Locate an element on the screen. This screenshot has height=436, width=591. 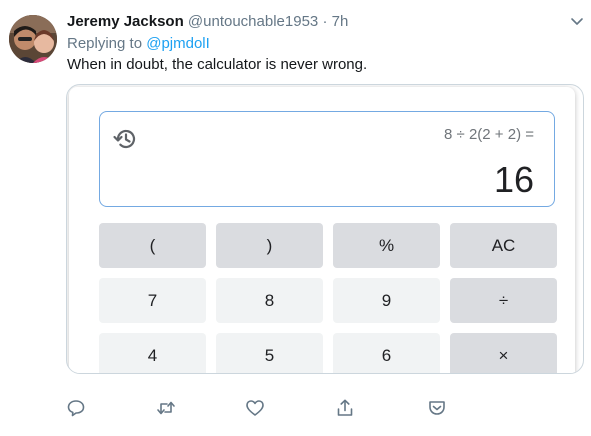
tweet-header: Jeremy Jackson @untouchable1953 · 7h is located at coordinates (207, 22).